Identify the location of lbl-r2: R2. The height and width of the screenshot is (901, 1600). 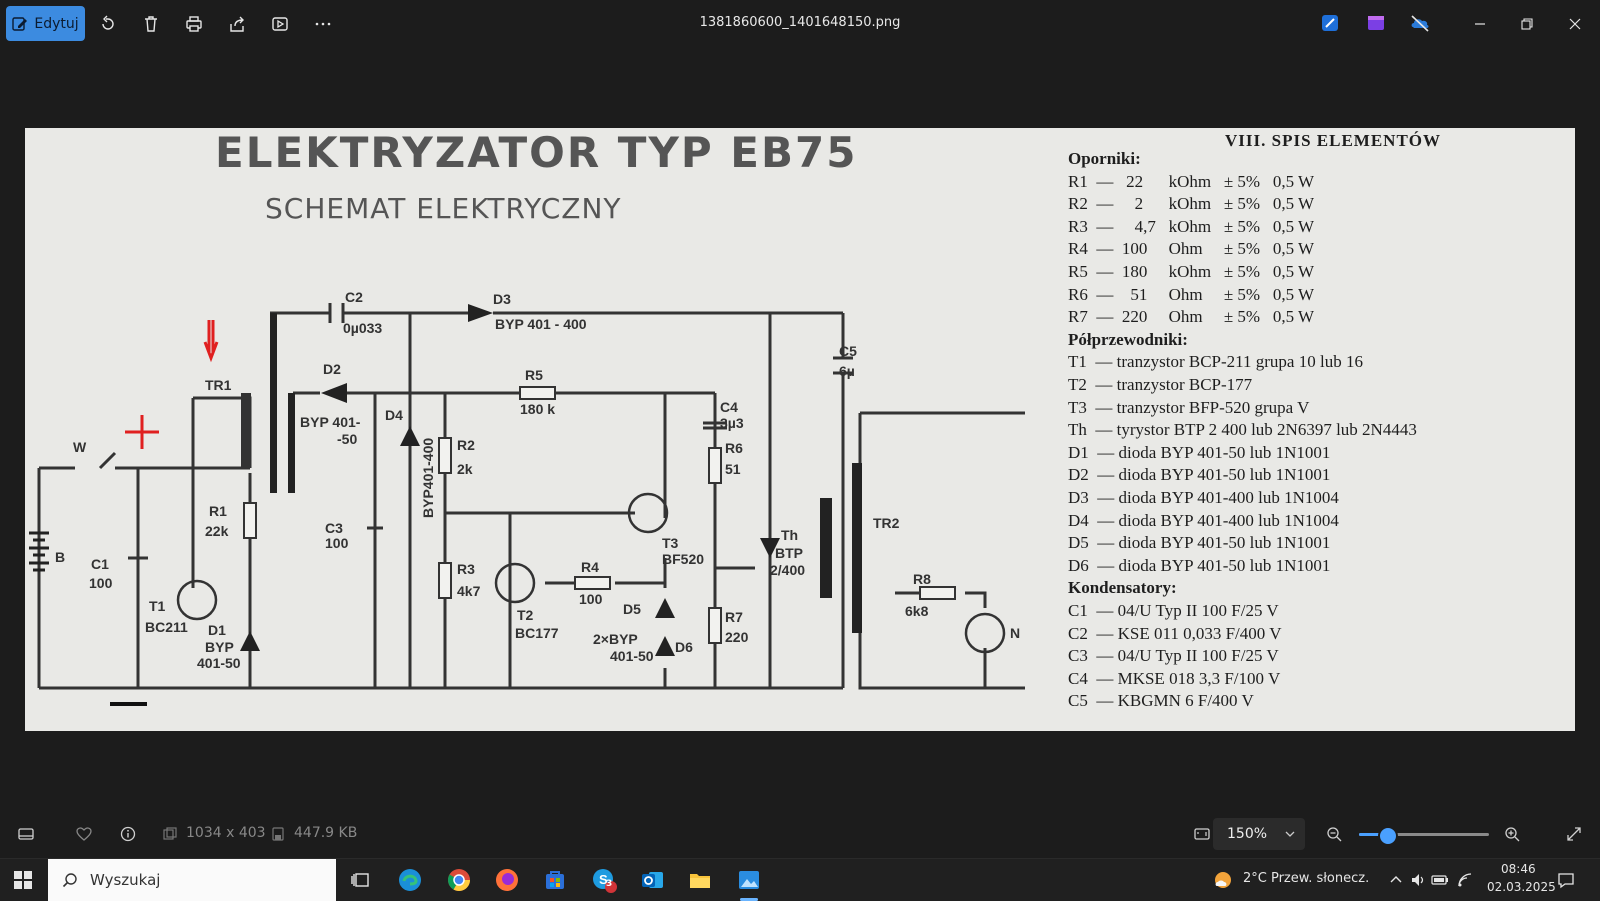
(466, 445).